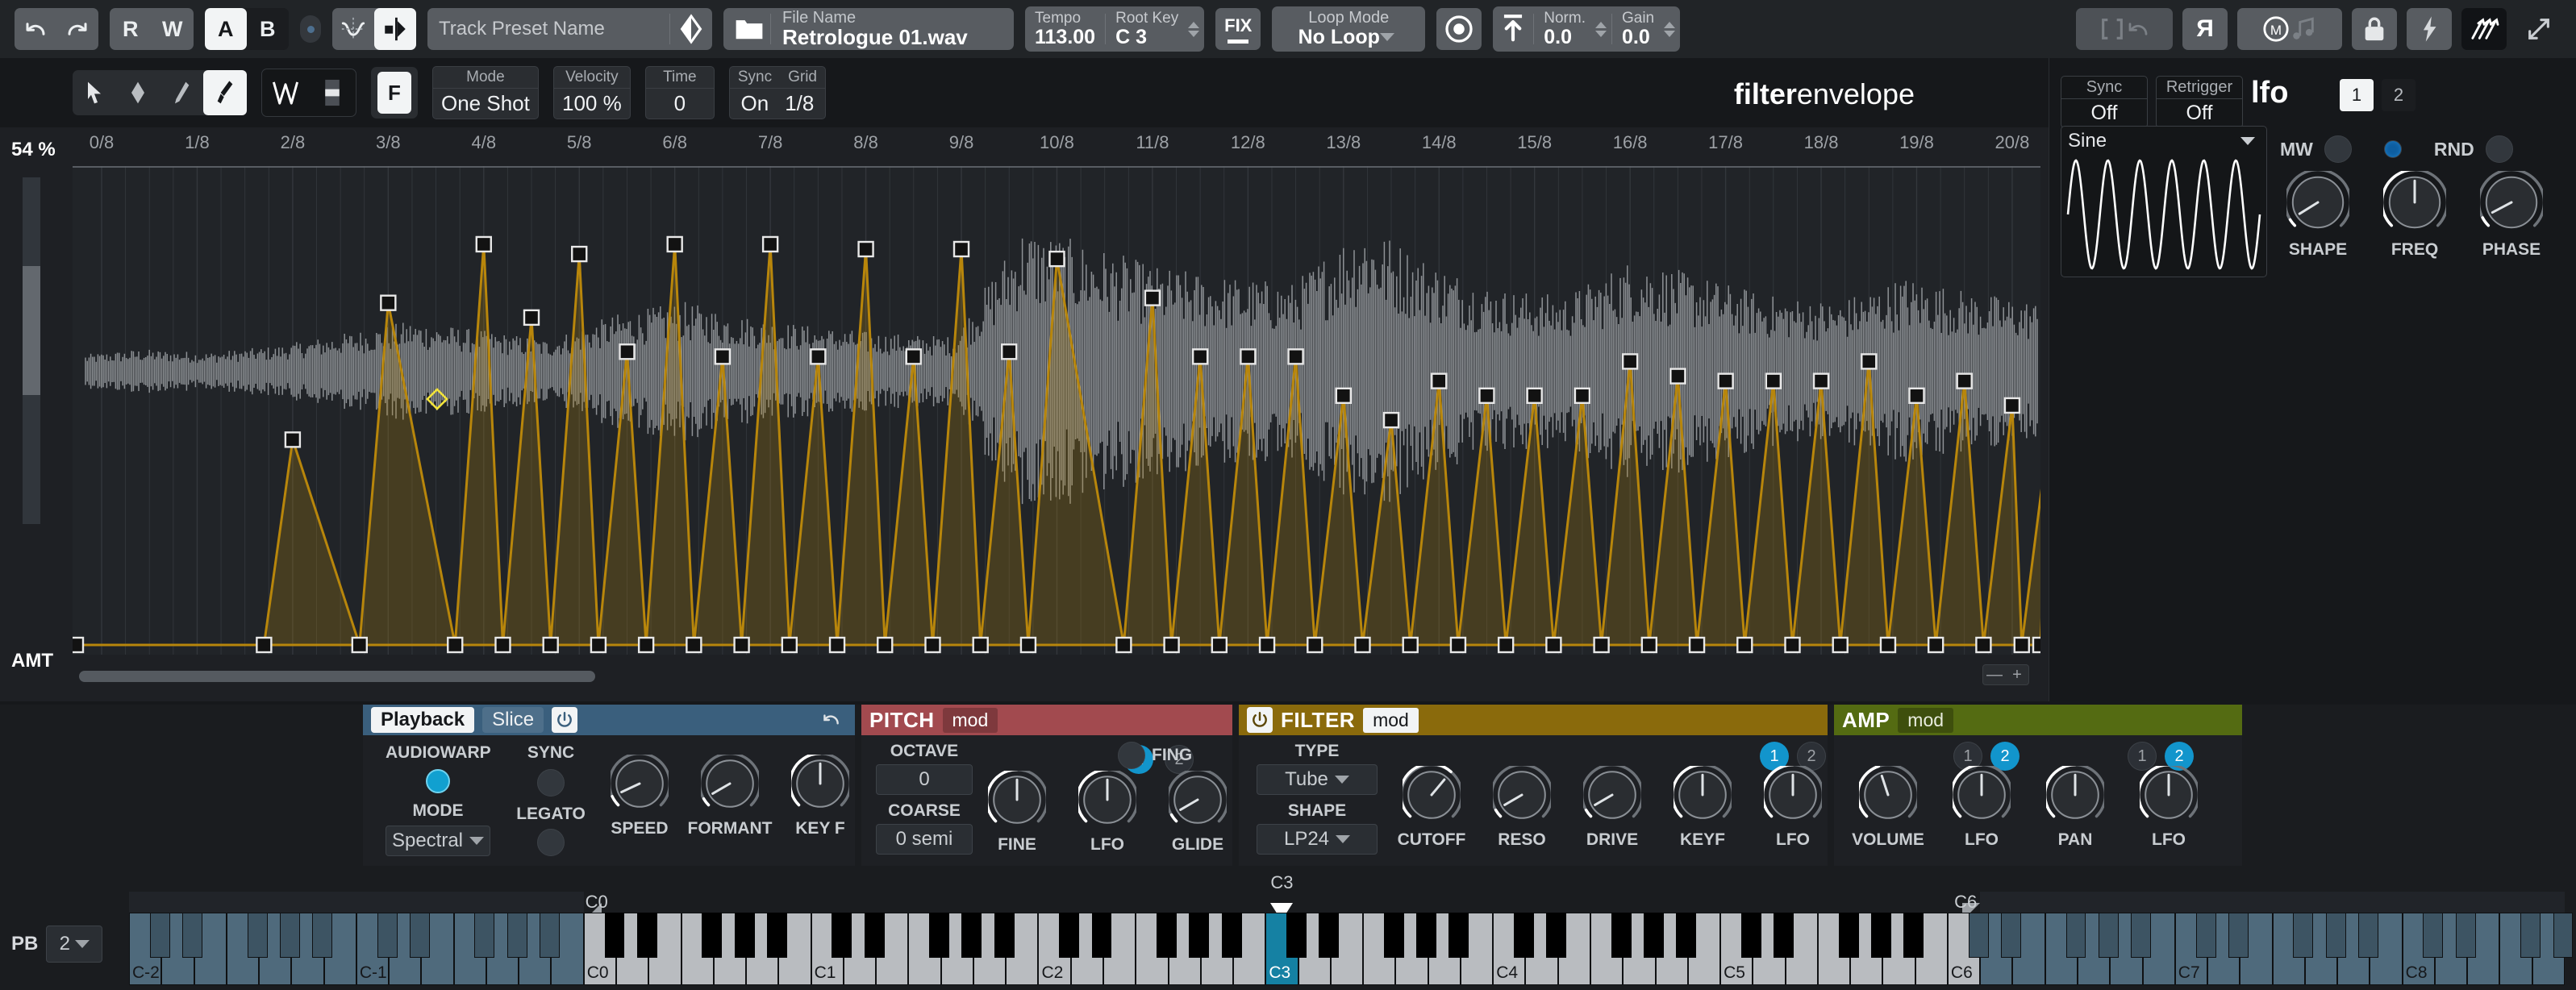  Describe the element at coordinates (2163, 141) in the screenshot. I see `lfo-shape-select: Sine` at that location.